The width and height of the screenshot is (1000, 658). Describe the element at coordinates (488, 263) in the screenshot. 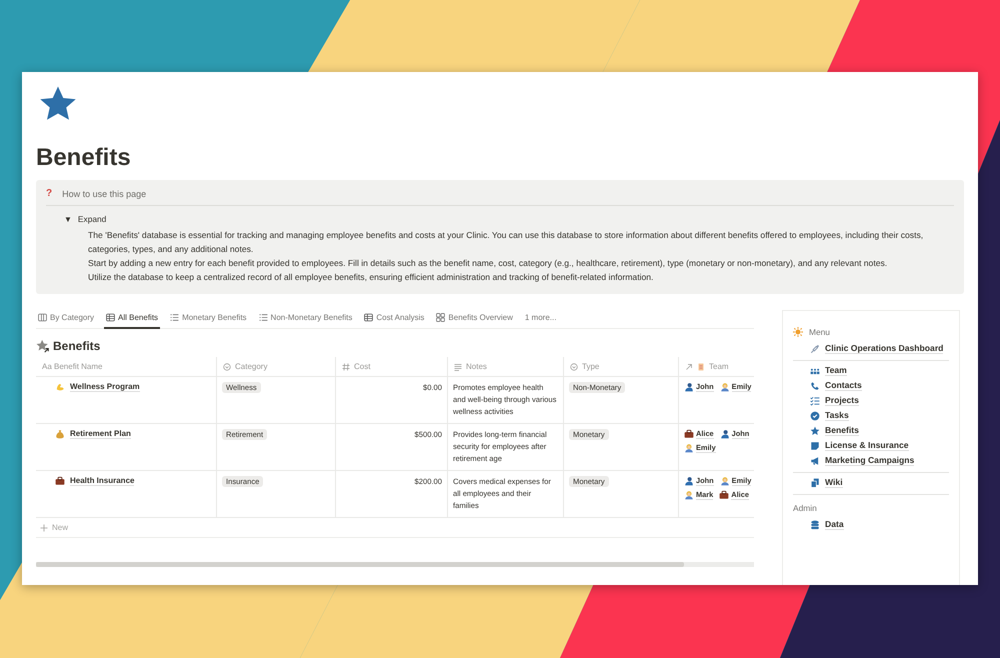

I see `instruction-paragraph: Start by adding a new entry for each benefit provided to employees. Fill in details such as the benefit name, cost, category (e.g., healthcare, retirement), type (monetary or non-monetary), and any relevant notes.` at that location.